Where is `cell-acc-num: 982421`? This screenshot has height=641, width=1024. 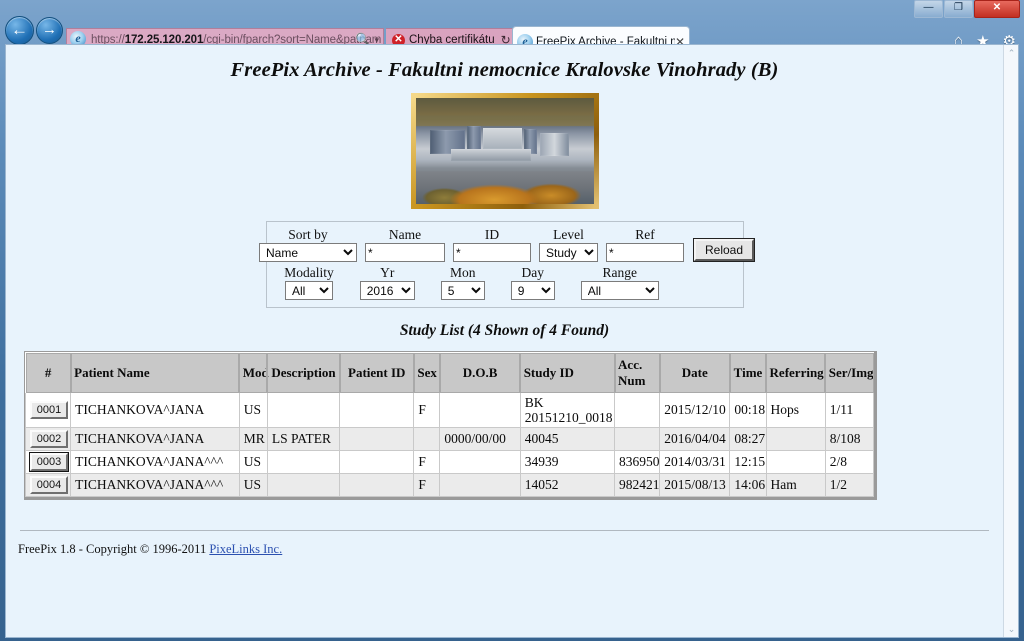 cell-acc-num: 982421 is located at coordinates (637, 485).